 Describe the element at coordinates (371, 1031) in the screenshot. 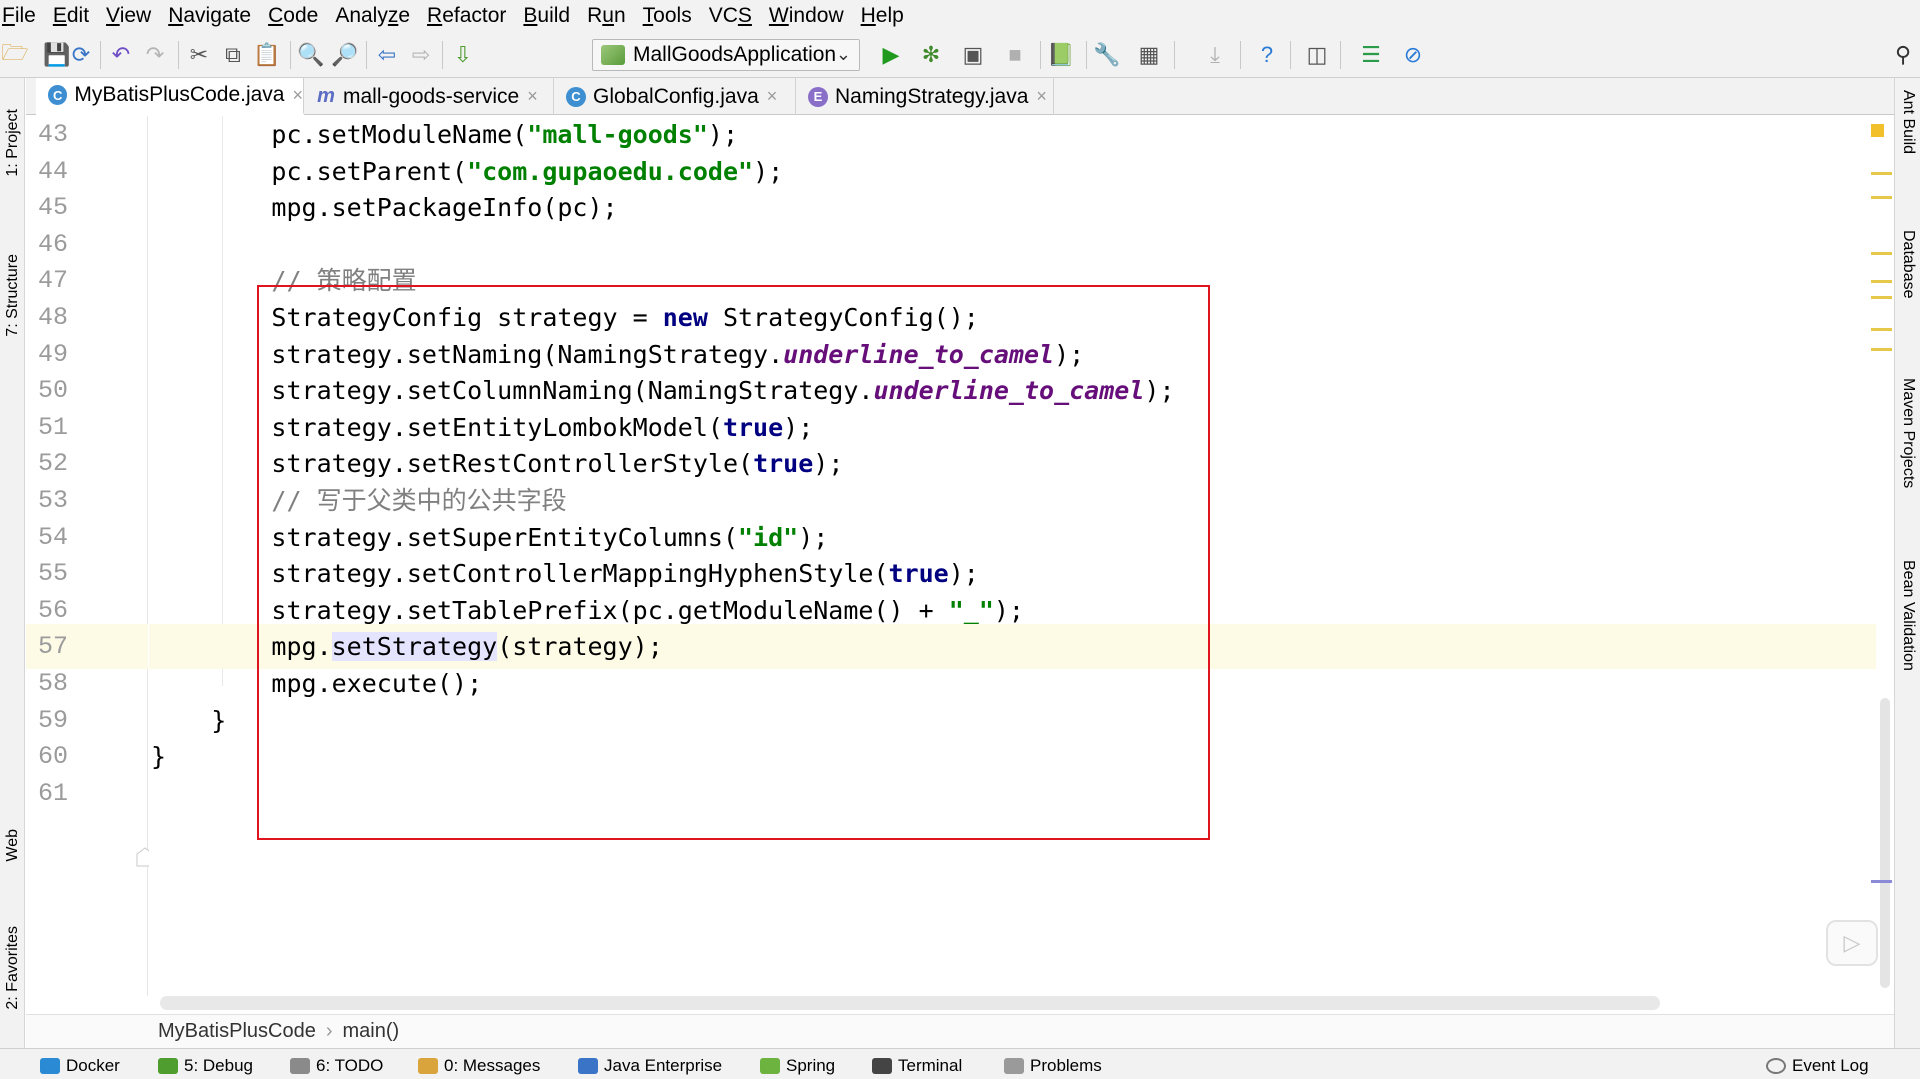

I see `breadcrumb-method: main()` at that location.